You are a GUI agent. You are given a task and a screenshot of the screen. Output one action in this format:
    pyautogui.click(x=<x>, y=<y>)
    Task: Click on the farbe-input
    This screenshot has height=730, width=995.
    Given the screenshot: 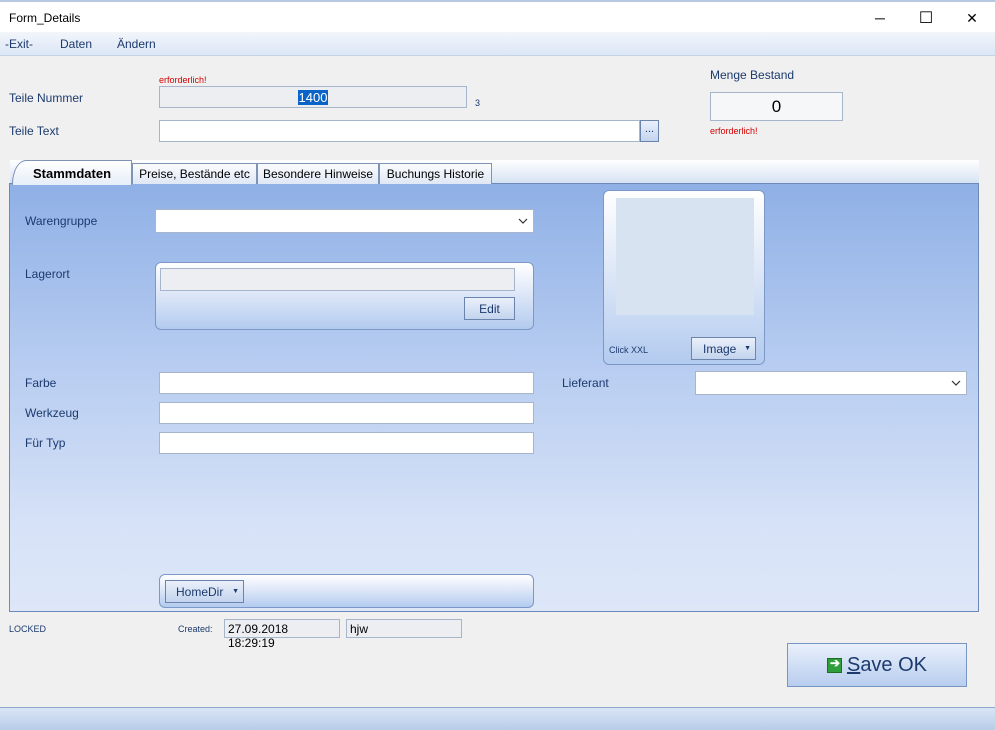 What is the action you would take?
    pyautogui.click(x=346, y=383)
    